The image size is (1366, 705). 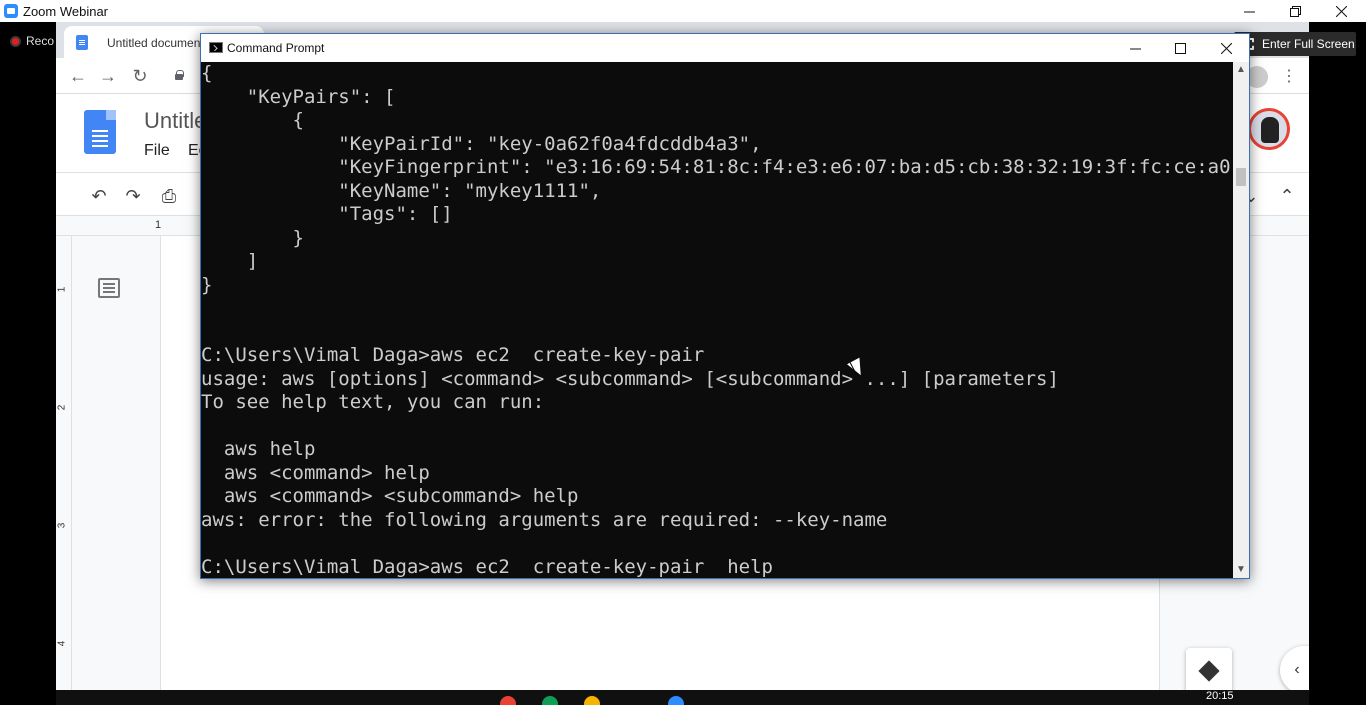 What do you see at coordinates (725, 48) in the screenshot?
I see `cmd-titlebar: Command Prompt` at bounding box center [725, 48].